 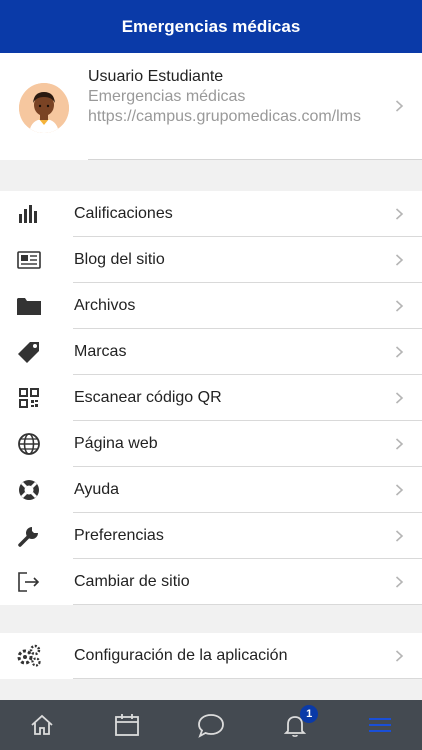 I want to click on profile-url: https://campus.grupomedicas.com/lms, so click(x=224, y=116).